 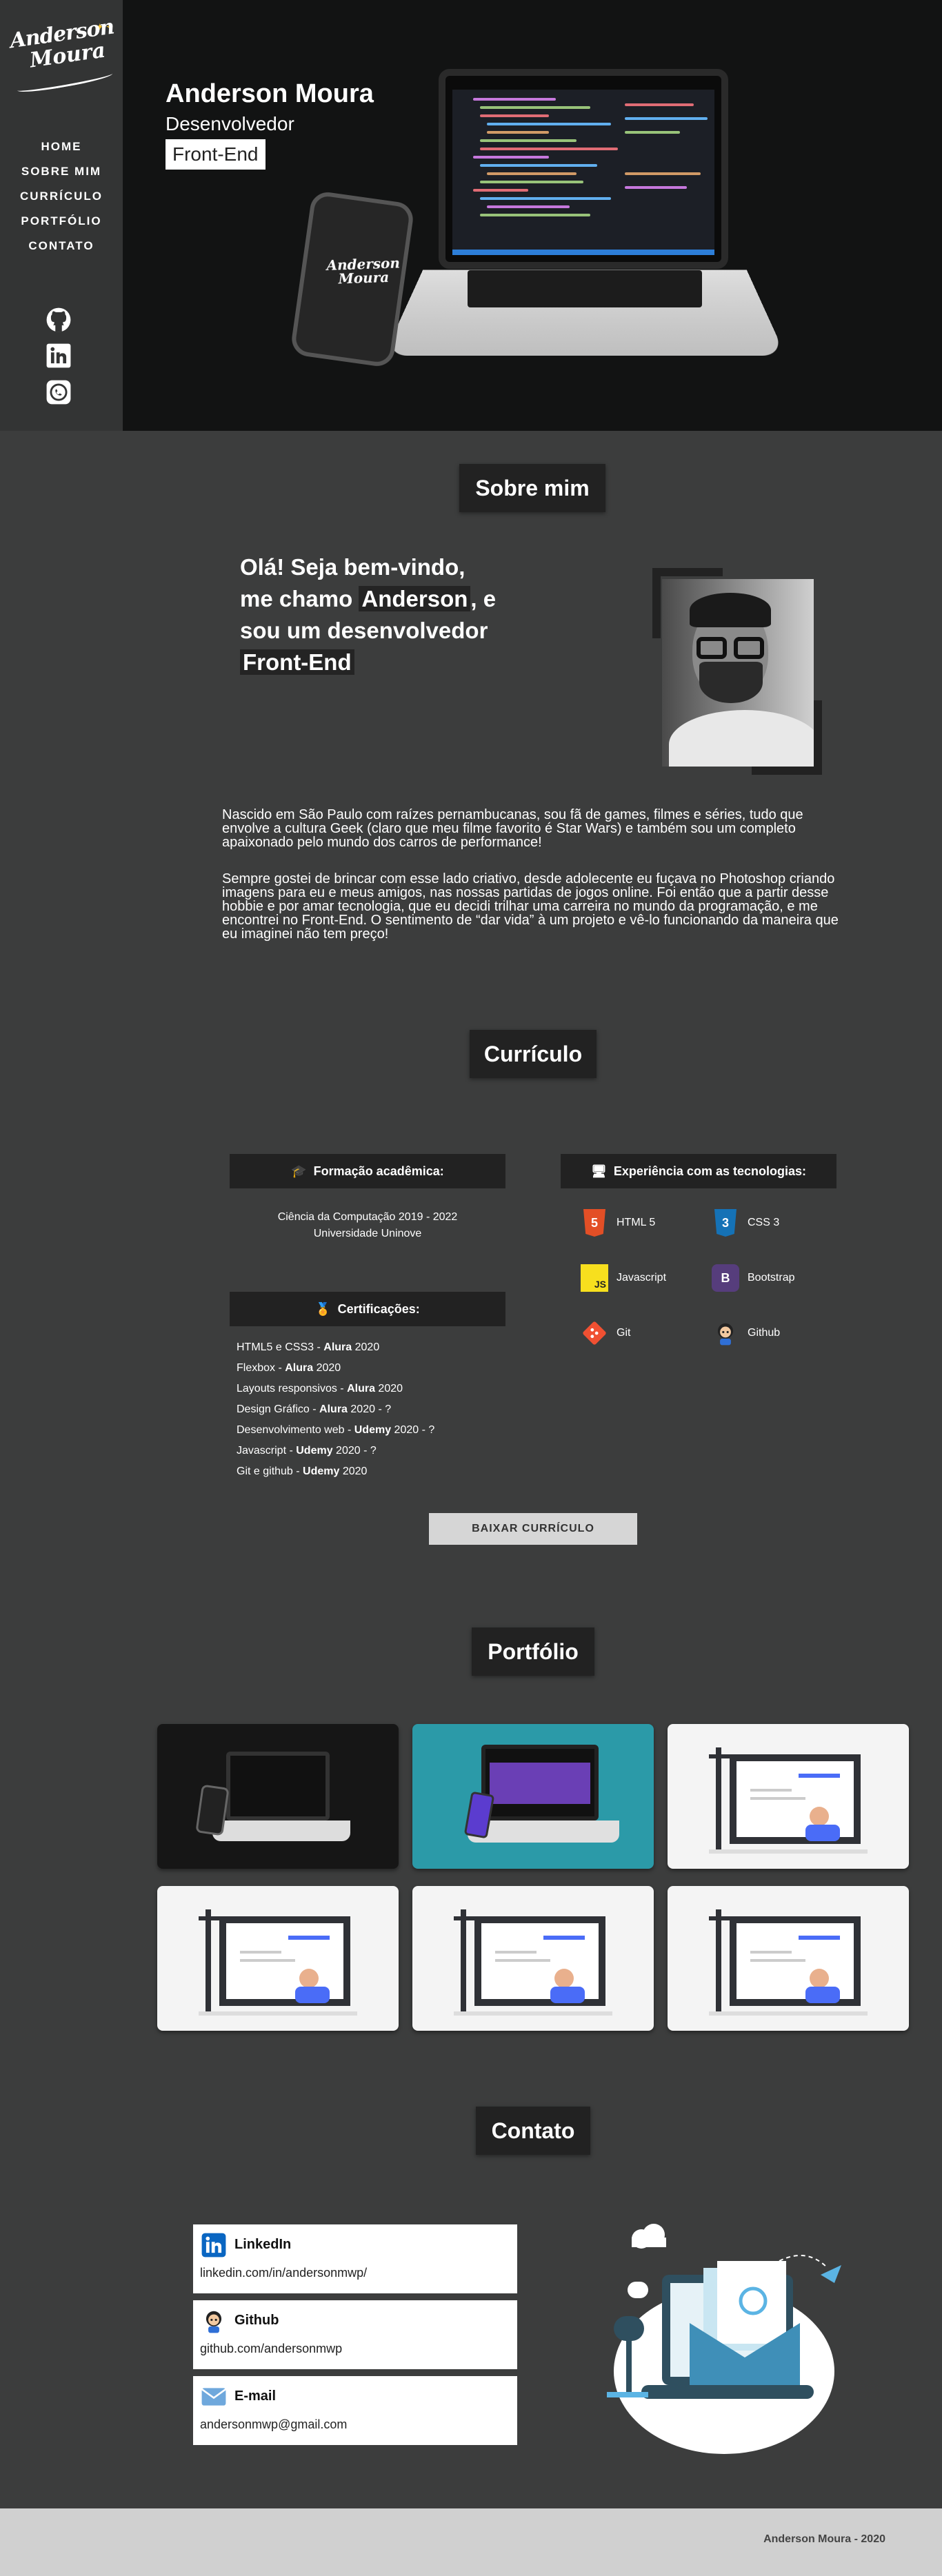 I want to click on cert-item: Flexbox - Alura 2020, so click(x=374, y=1368).